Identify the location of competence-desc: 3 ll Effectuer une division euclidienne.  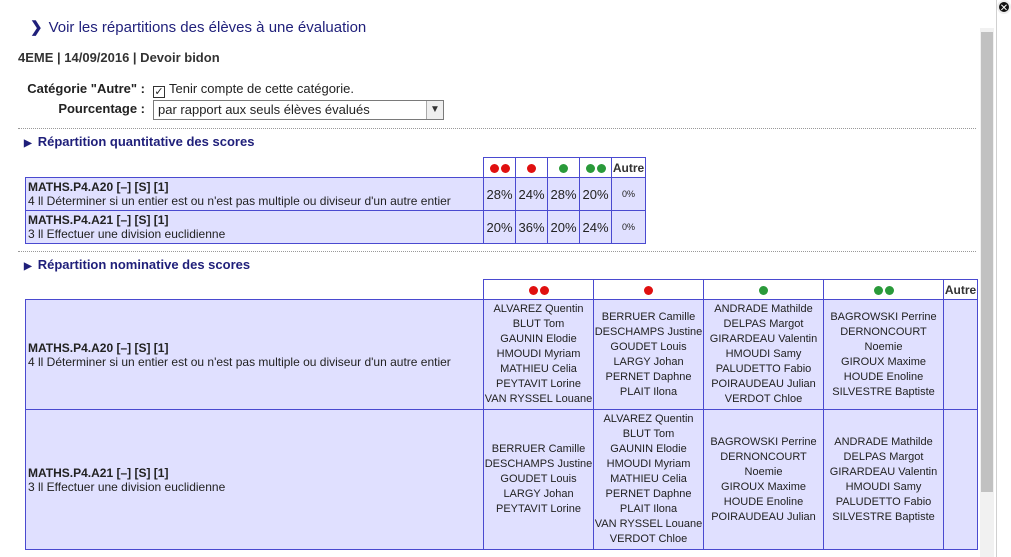
(127, 486).